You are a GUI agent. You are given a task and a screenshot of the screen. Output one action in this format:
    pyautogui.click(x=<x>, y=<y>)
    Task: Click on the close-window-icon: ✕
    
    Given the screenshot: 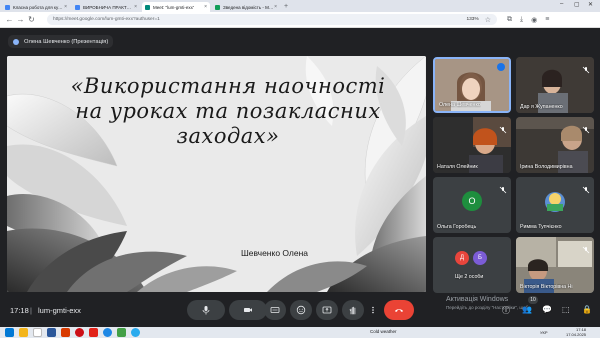 What is the action you would take?
    pyautogui.click(x=590, y=4)
    